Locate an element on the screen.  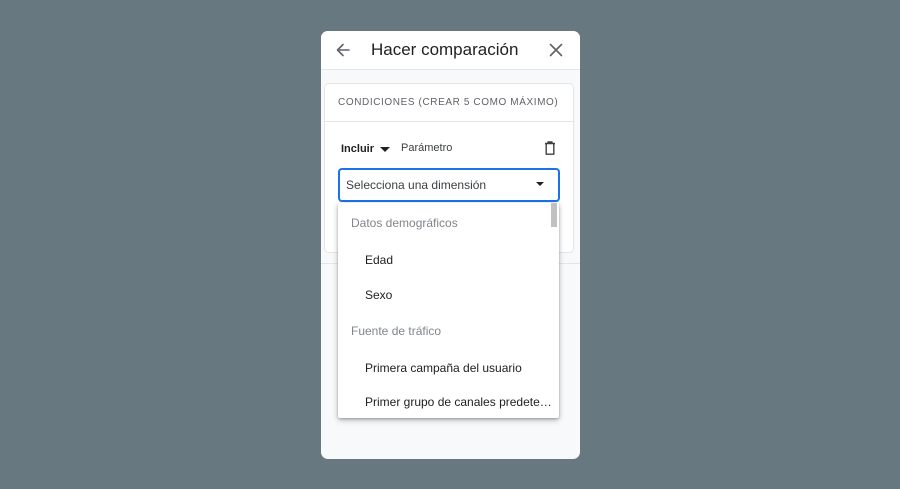
panel-header: Hacer comparación is located at coordinates (450, 50).